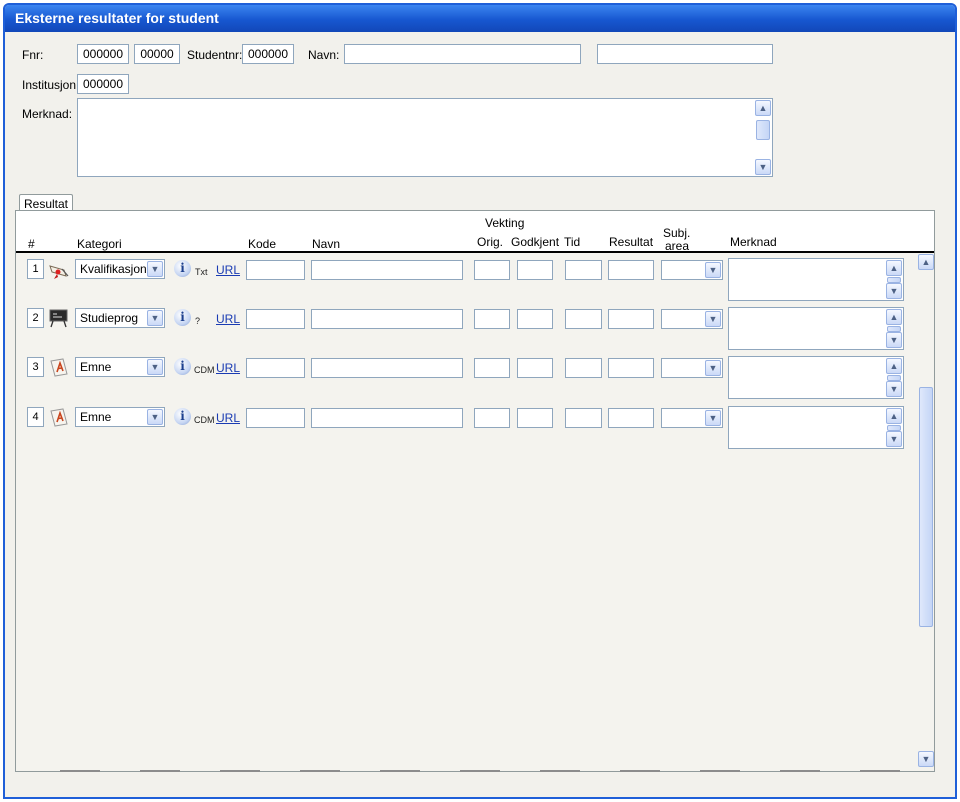 This screenshot has height=802, width=960. Describe the element at coordinates (753, 242) in the screenshot. I see `header-merknad: Merknad` at that location.